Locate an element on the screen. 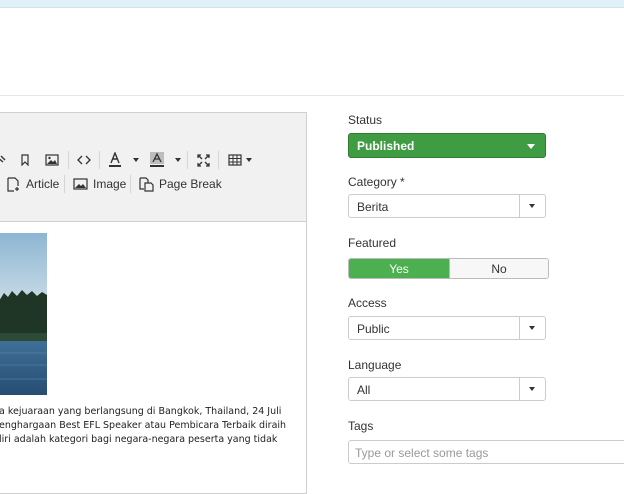  source-code-icon is located at coordinates (84, 160).